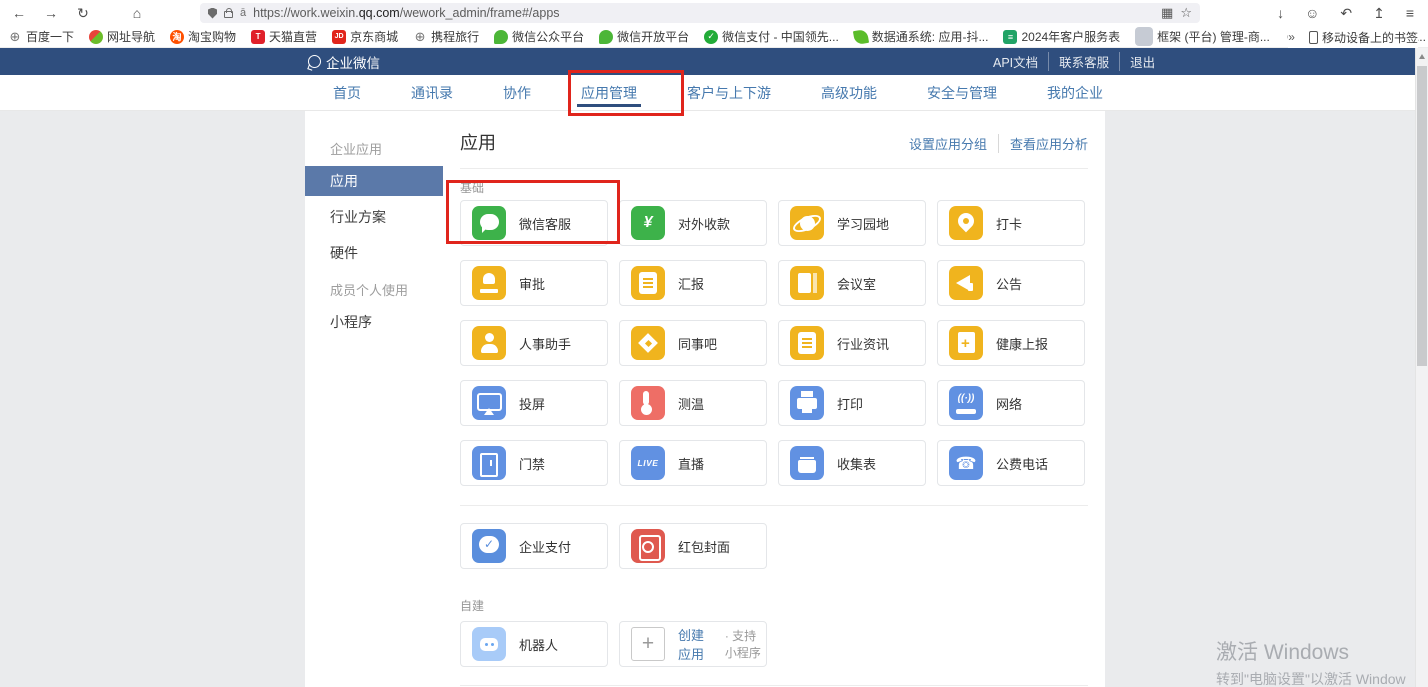 Image resolution: width=1428 pixels, height=687 pixels. I want to click on mobile-bookmarks: 移动设备上的书签, so click(1363, 37).